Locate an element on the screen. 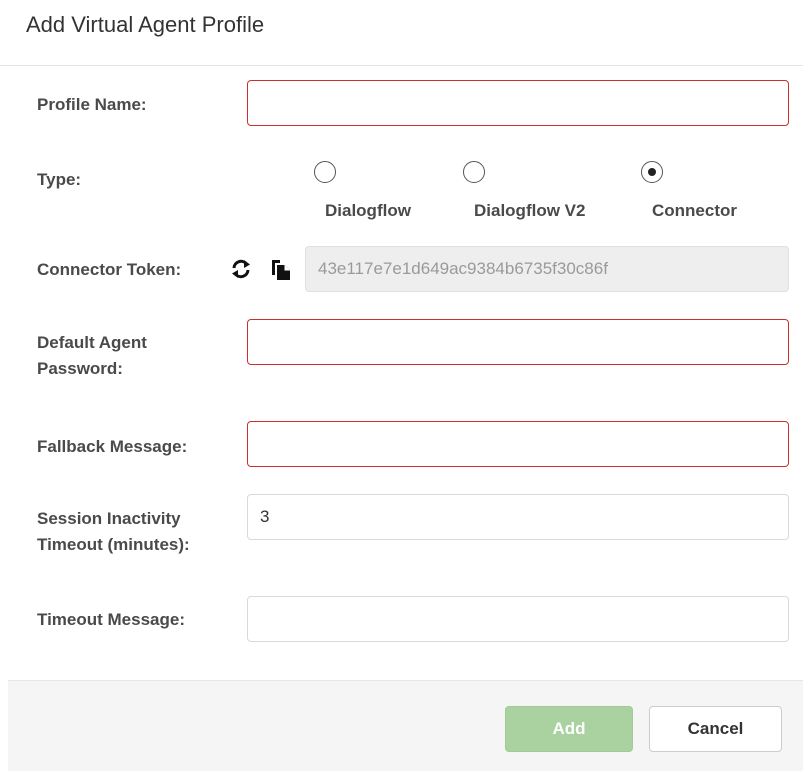  modal-title: Add Virtual Agent Profile is located at coordinates (145, 24).